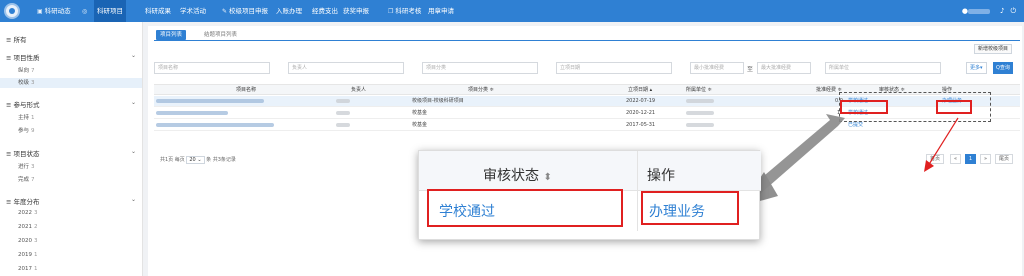  Describe the element at coordinates (661, 176) in the screenshot. I see `zoom-action-header: 操作` at that location.